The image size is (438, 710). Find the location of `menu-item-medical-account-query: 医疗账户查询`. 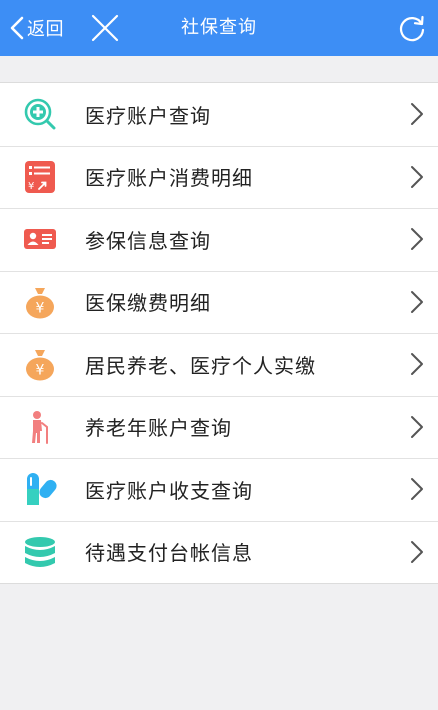

menu-item-medical-account-query: 医疗账户查询 is located at coordinates (219, 114).